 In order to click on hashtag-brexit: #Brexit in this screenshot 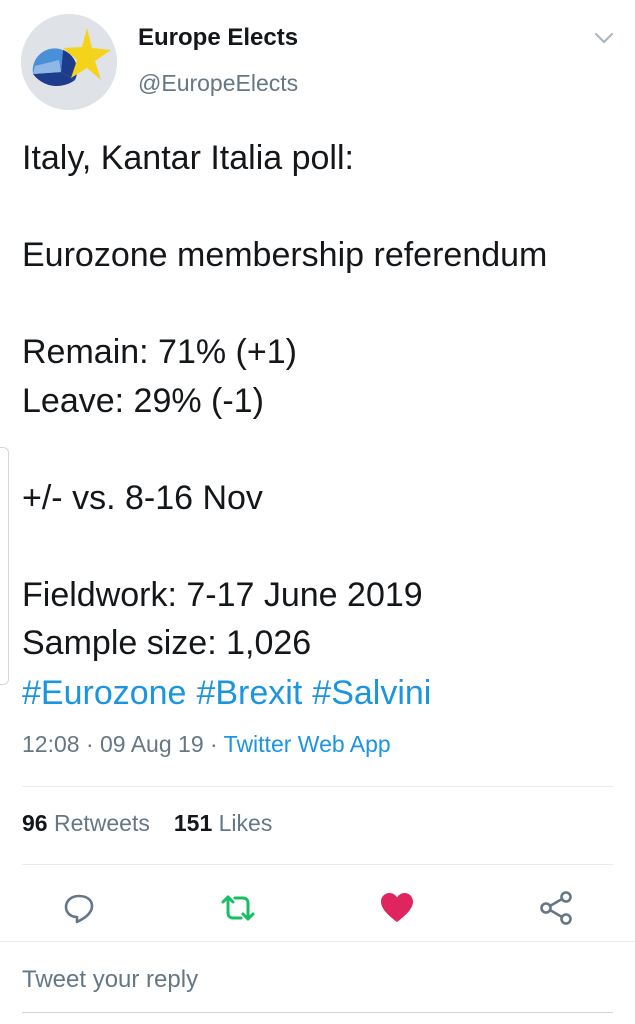, I will do `click(249, 693)`.